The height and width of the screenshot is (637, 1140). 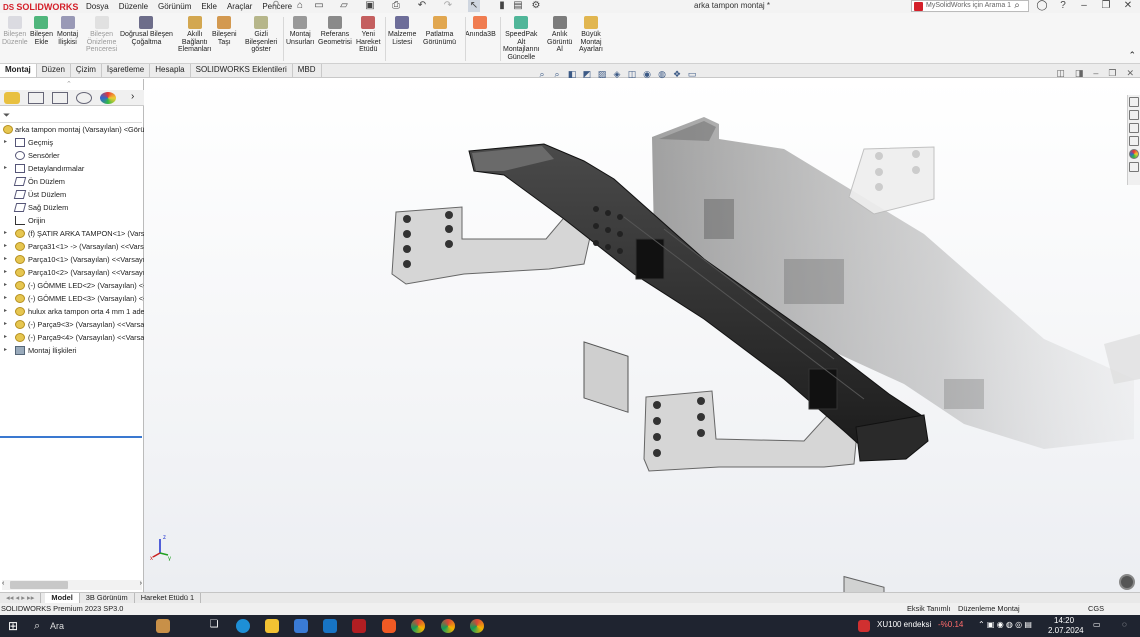 What do you see at coordinates (54, 70) in the screenshot?
I see `ribbon-tab-1: Düzen` at bounding box center [54, 70].